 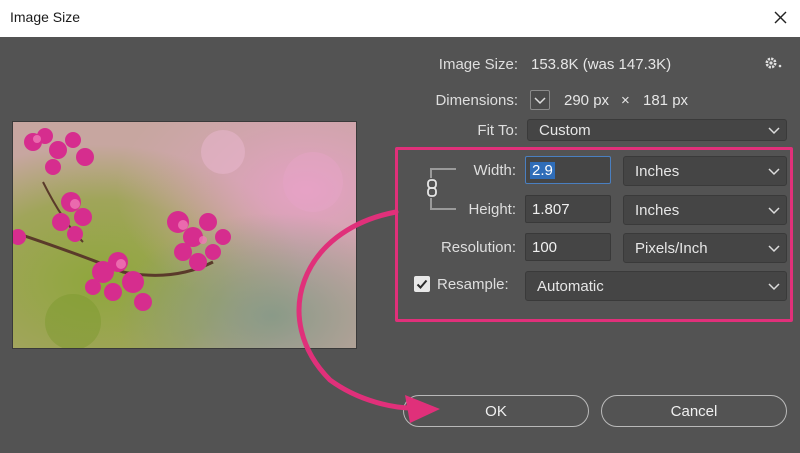 I want to click on resolution-label: Resolution:, so click(x=478, y=247).